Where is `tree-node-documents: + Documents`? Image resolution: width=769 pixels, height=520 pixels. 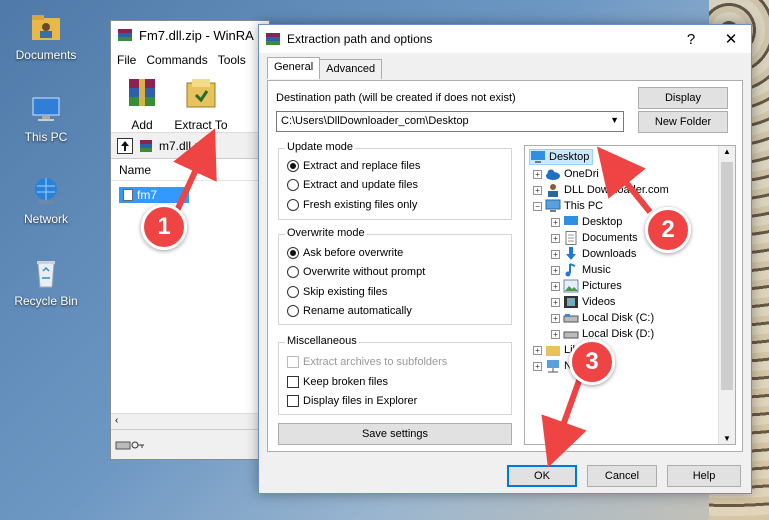
tree-node-documents: + Documents is located at coordinates (594, 238).